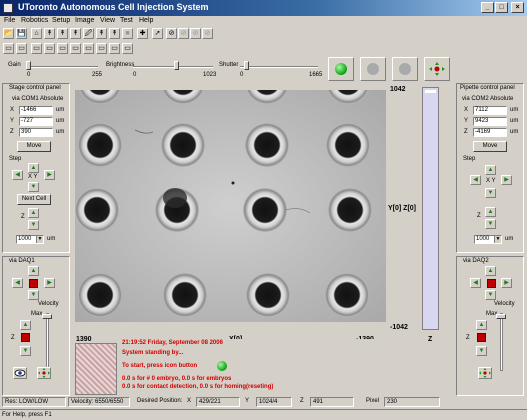 This screenshot has width=527, height=420. Describe the element at coordinates (33, 213) in the screenshot. I see `stage-z-up-arrow: ▲` at that location.